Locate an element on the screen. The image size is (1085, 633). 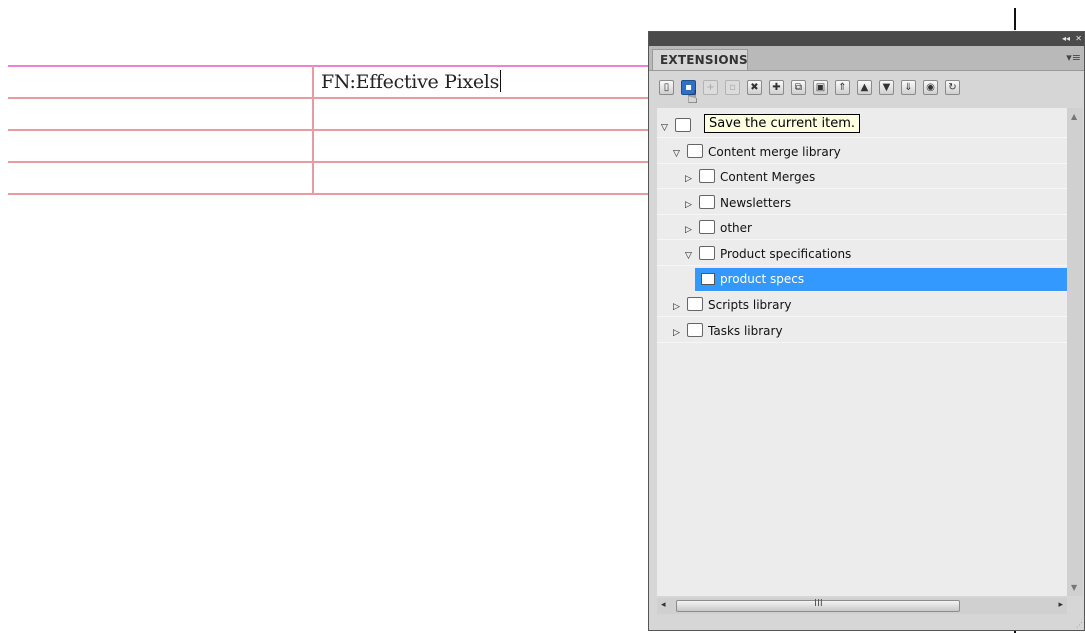
add-button: + is located at coordinates (710, 87).